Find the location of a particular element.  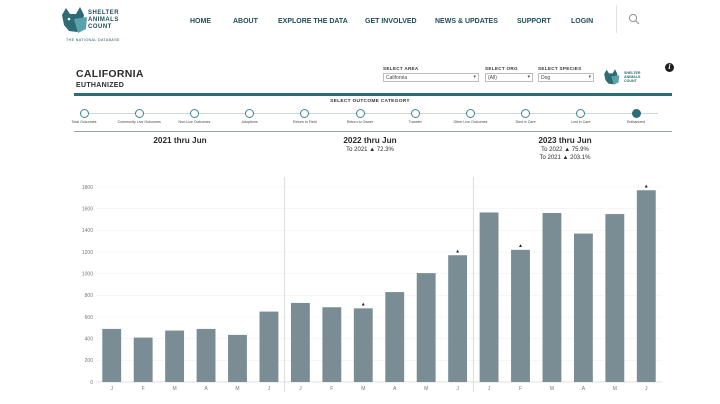

nav-explore-the-data: EXPLORE THE DATA is located at coordinates (313, 21).